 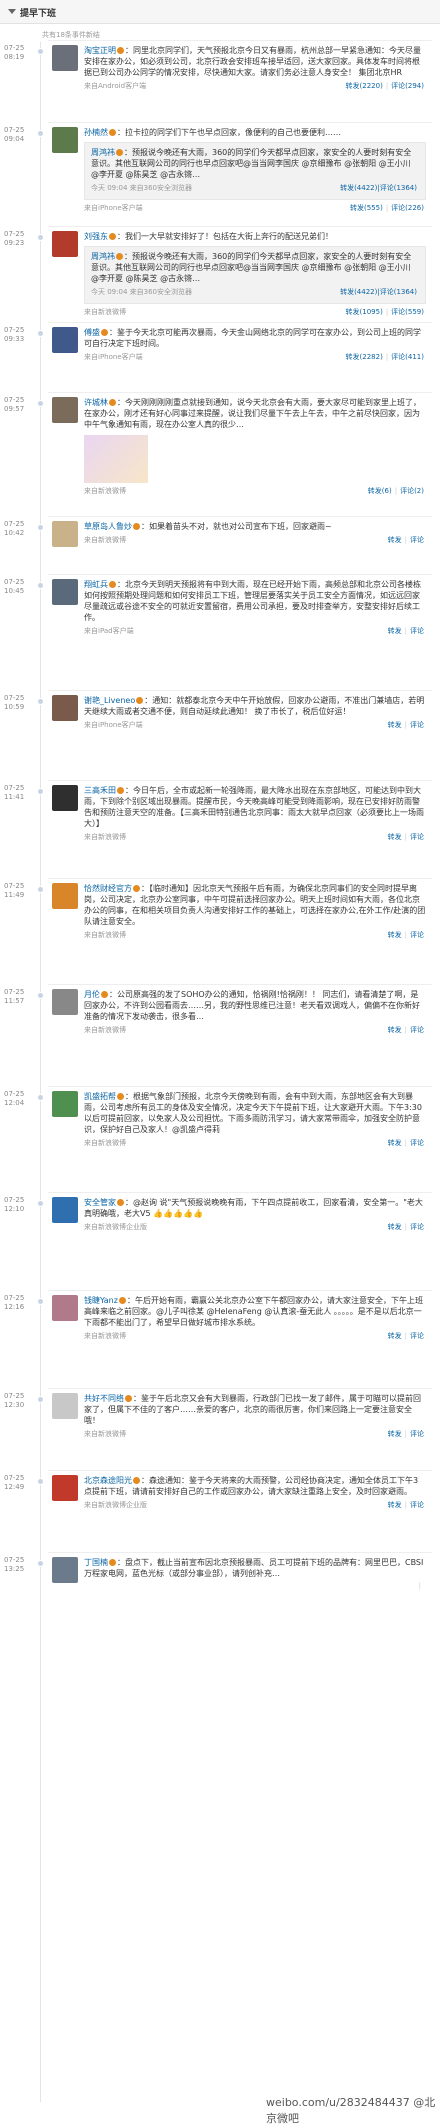 What do you see at coordinates (380, 491) in the screenshot?
I see `forward-link: 转发(6)` at bounding box center [380, 491].